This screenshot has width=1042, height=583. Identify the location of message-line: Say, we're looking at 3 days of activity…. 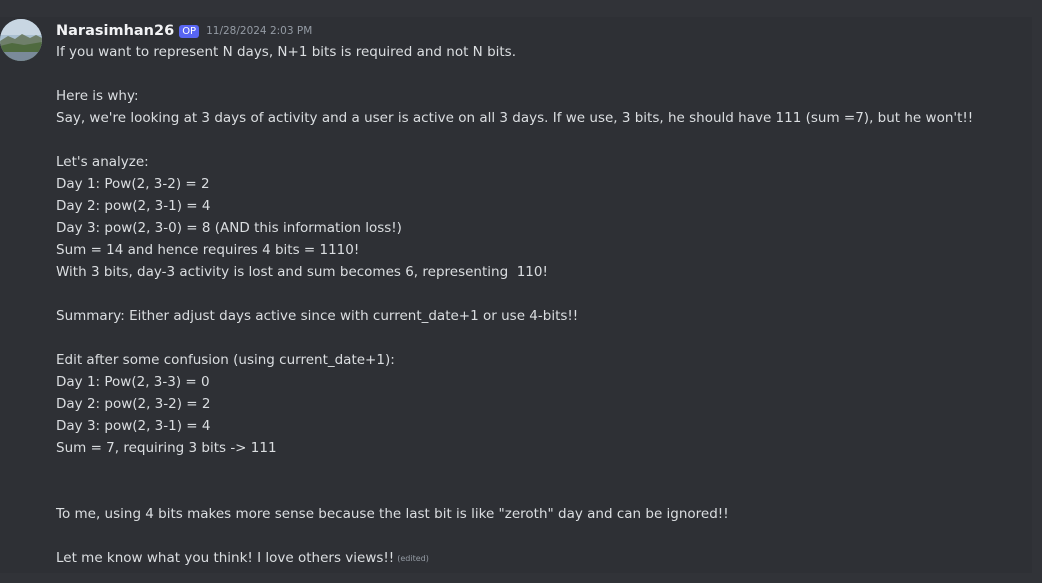
(515, 118).